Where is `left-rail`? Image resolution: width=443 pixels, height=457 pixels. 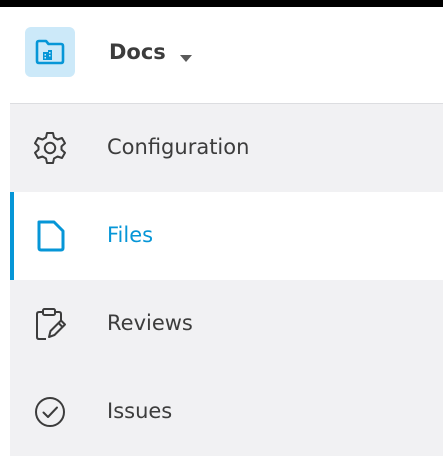
left-rail is located at coordinates (5, 232).